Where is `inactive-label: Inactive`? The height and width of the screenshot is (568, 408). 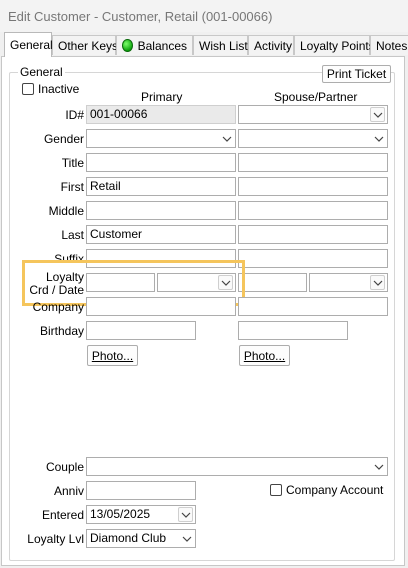
inactive-label: Inactive is located at coordinates (59, 89).